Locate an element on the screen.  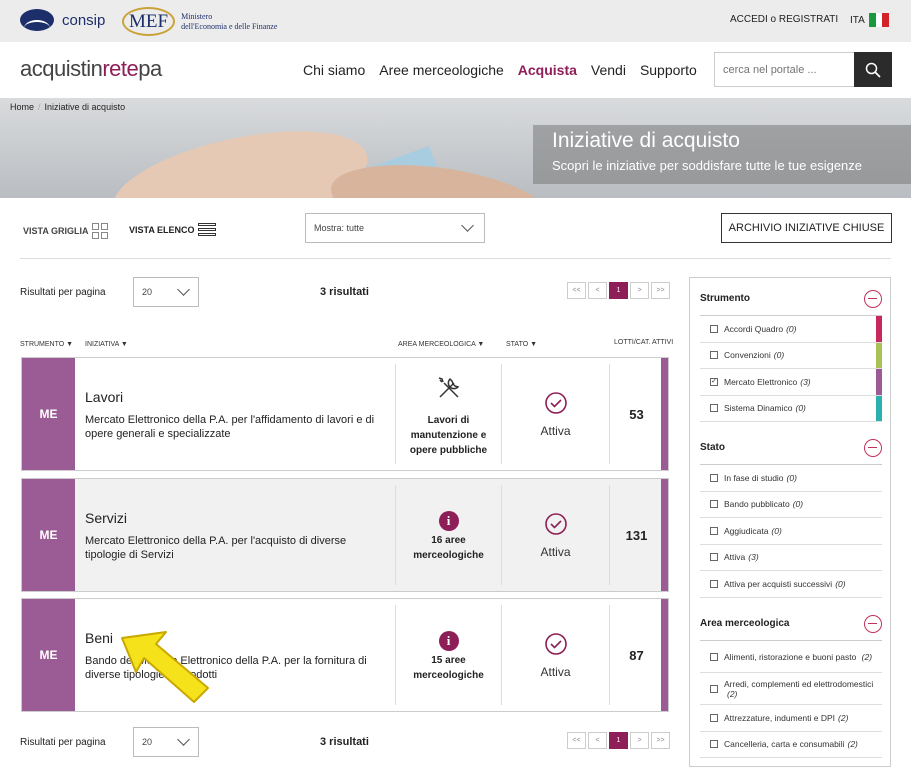
area-label: 16 aree merceologiche is located at coordinates (448, 548).